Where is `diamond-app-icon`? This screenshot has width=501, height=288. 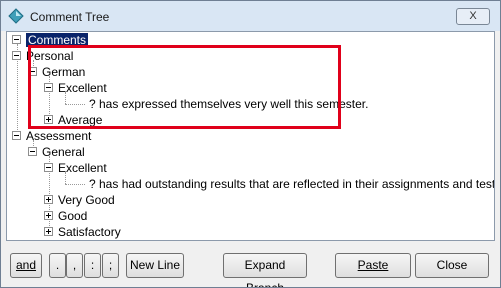 diamond-app-icon is located at coordinates (16, 16).